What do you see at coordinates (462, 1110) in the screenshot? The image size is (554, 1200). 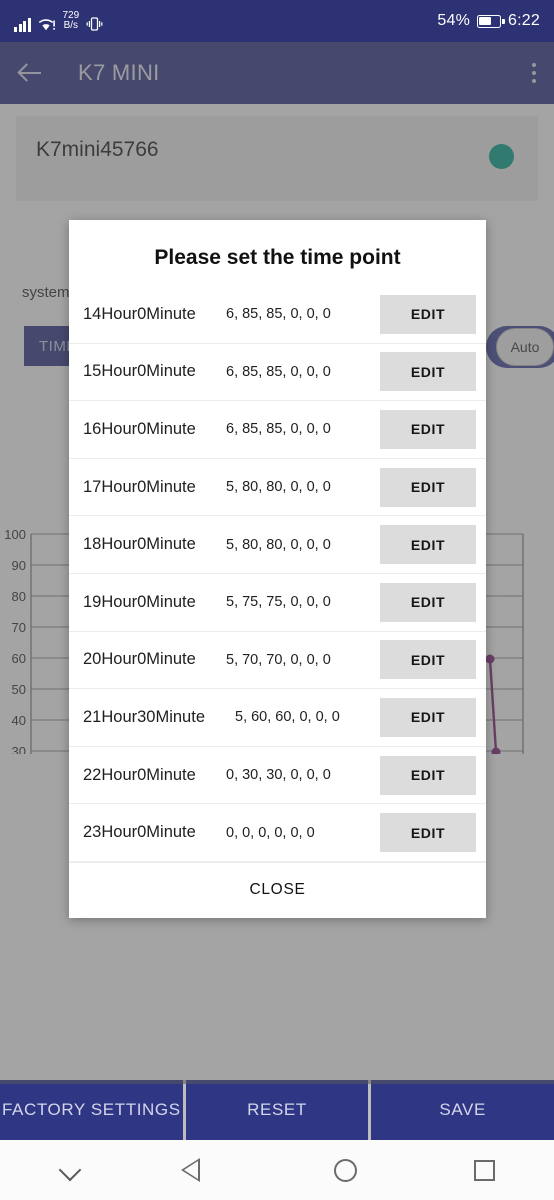 I see `save-button: SAVE` at bounding box center [462, 1110].